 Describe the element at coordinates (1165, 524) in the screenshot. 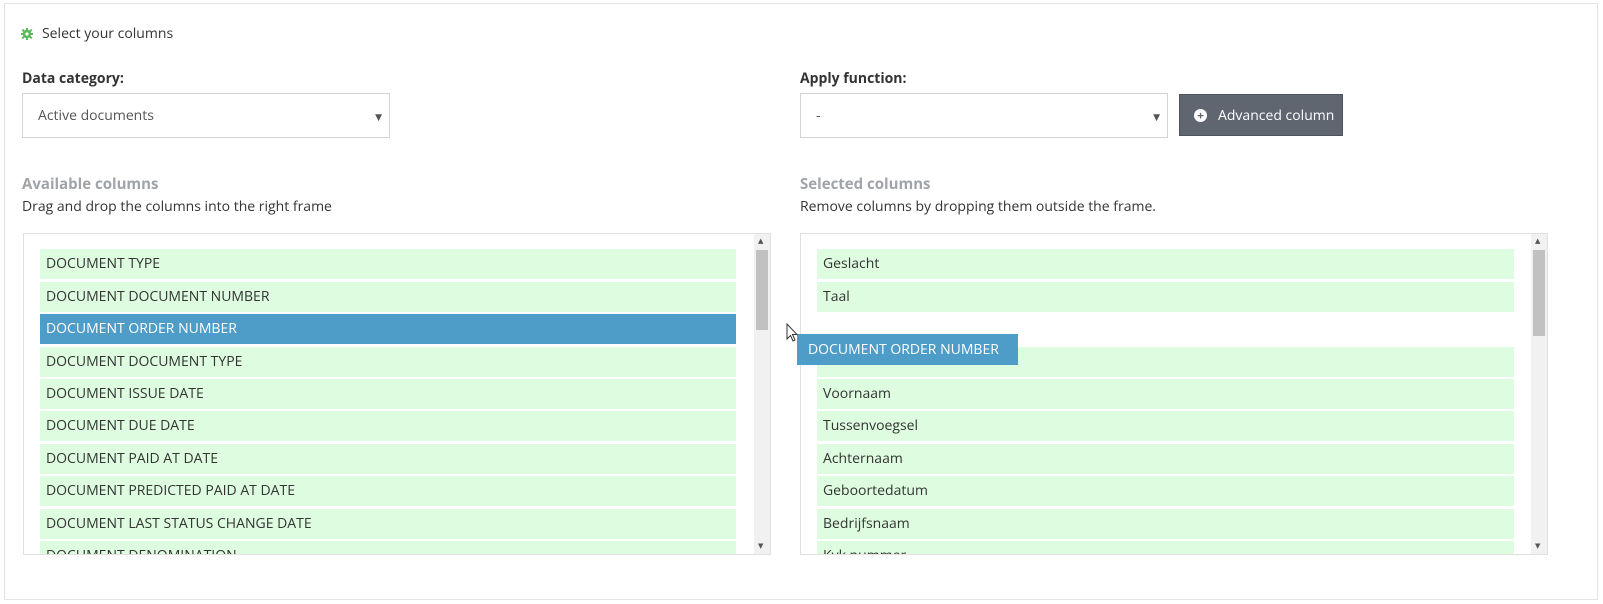

I see `list-item: Bedrijfsnaam` at that location.